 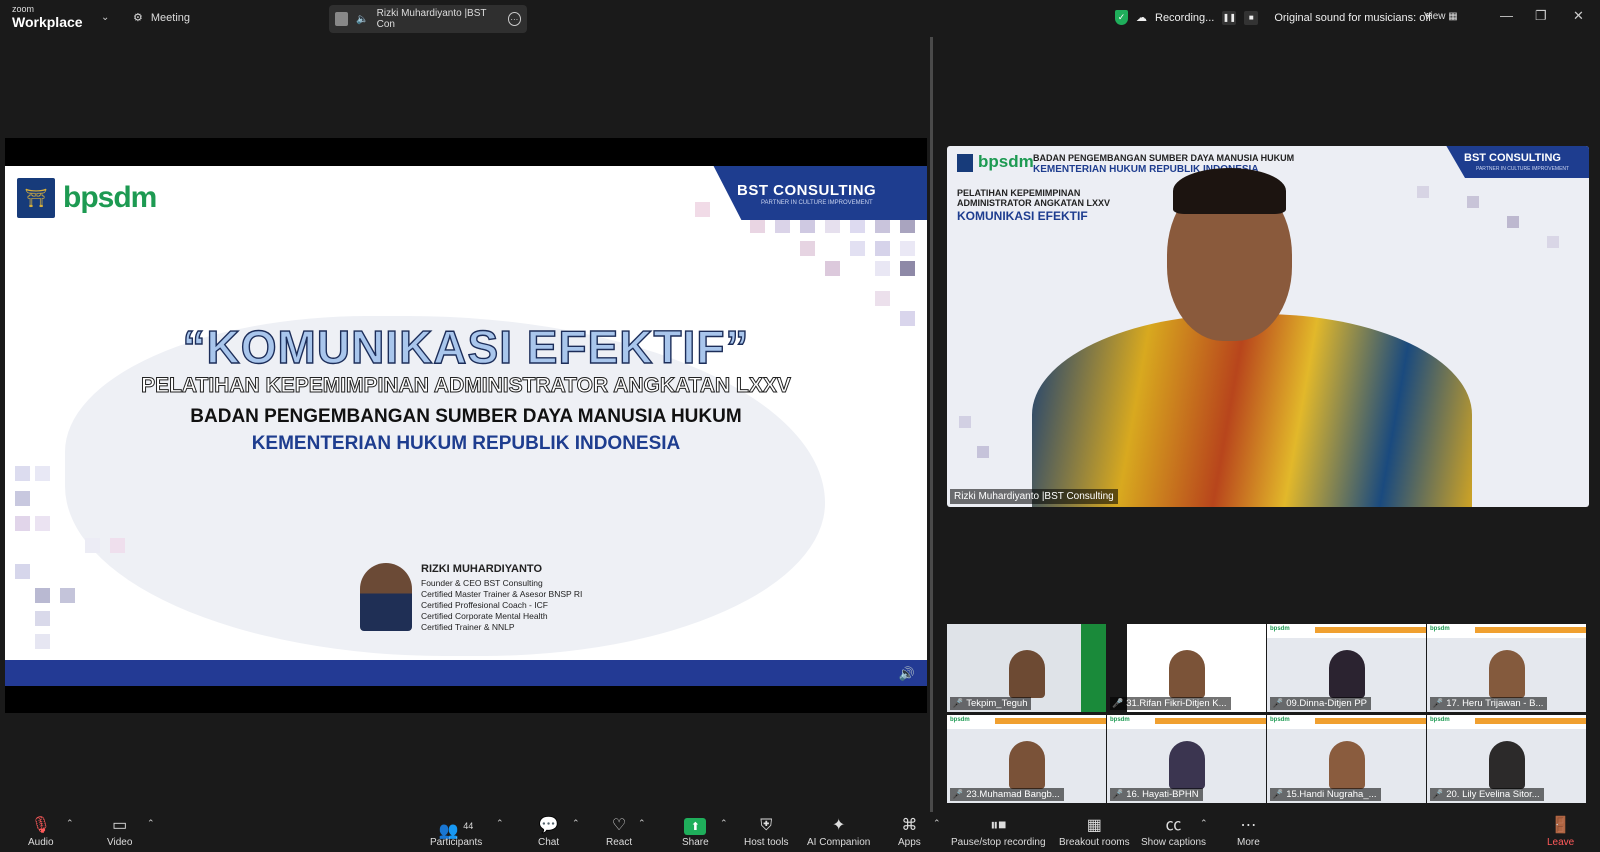 I want to click on video-button: ▭ Video, so click(x=119, y=831).